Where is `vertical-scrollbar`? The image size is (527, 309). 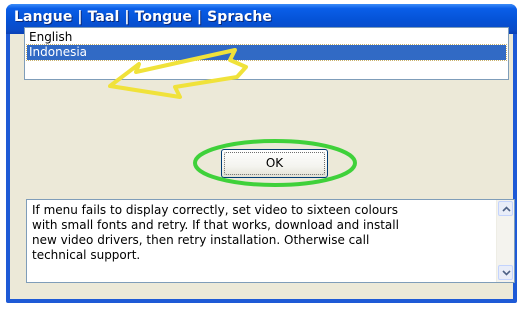
vertical-scrollbar is located at coordinates (505, 241).